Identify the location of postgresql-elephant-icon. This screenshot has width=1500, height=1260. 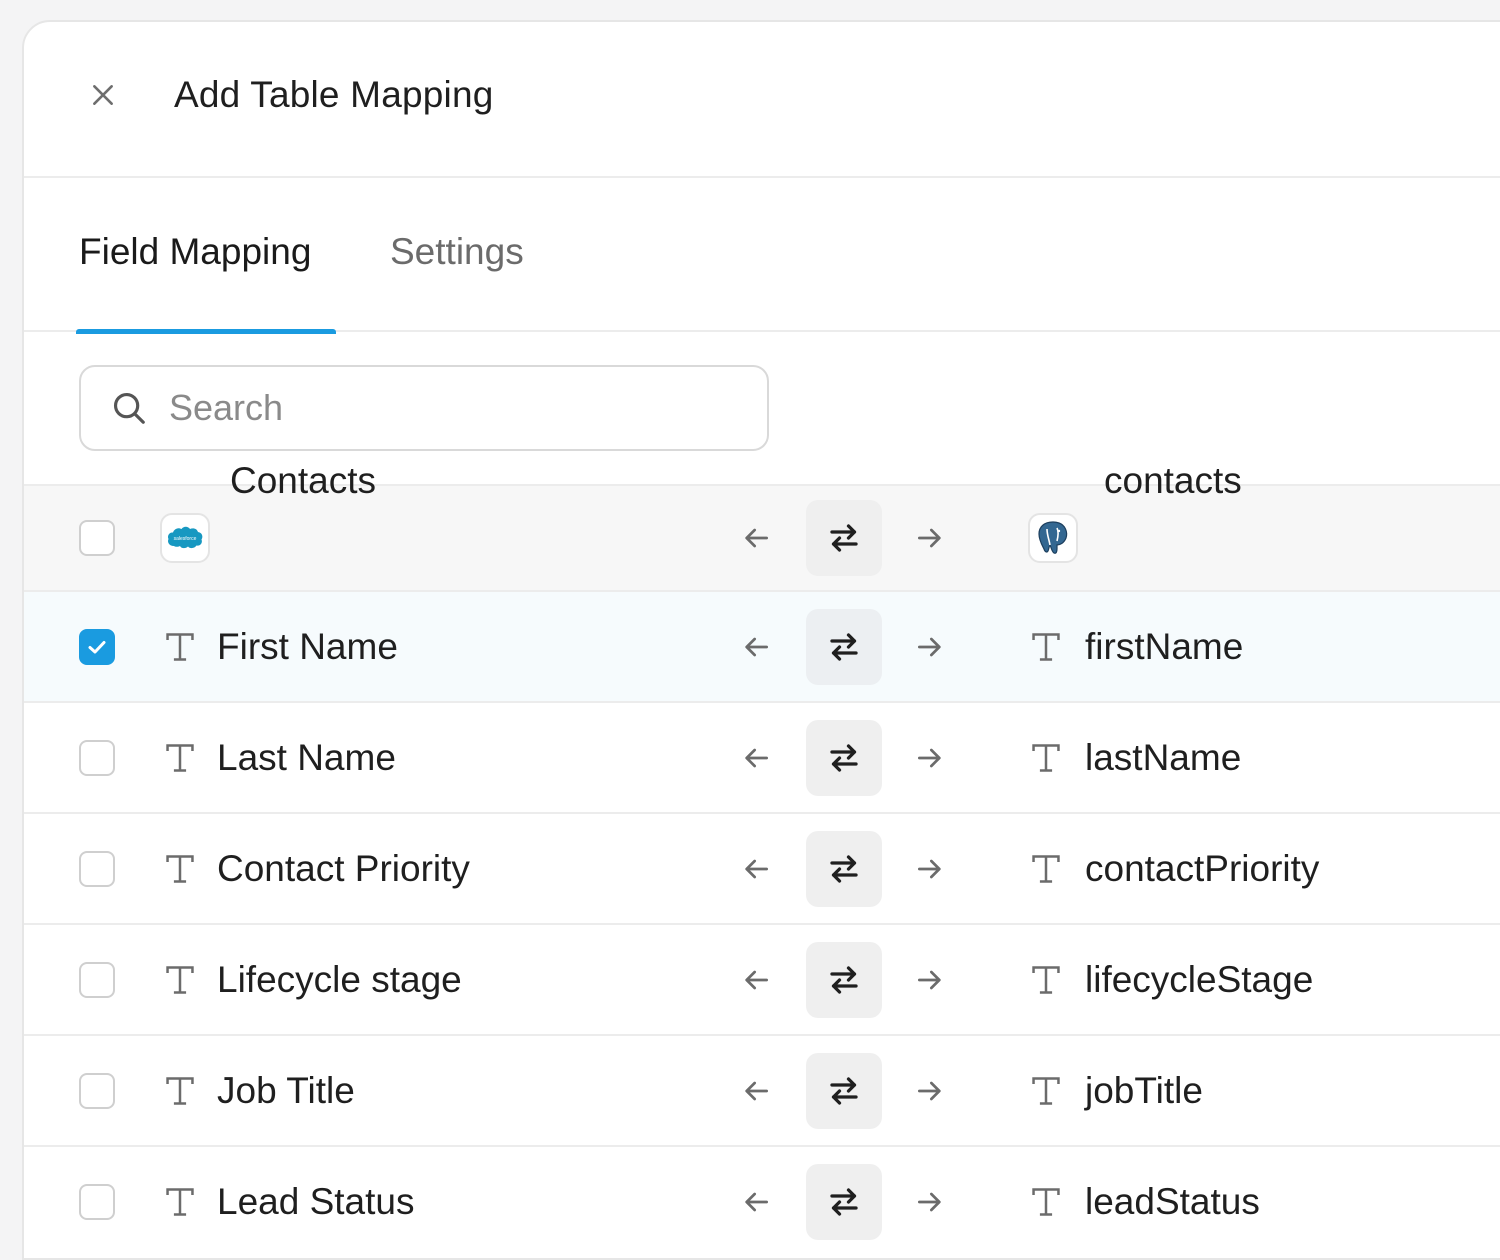
(1053, 537).